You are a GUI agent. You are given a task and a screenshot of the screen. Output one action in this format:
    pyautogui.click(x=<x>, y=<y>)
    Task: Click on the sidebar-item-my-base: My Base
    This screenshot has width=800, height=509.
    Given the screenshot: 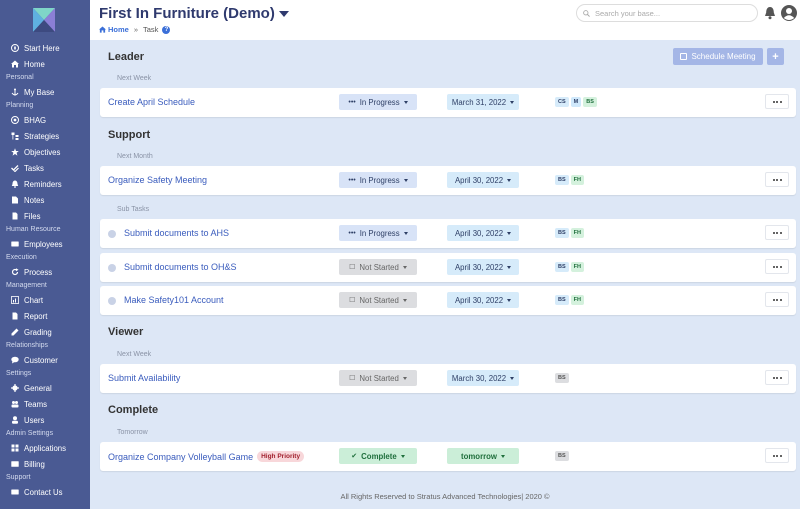 What is the action you would take?
    pyautogui.click(x=45, y=92)
    